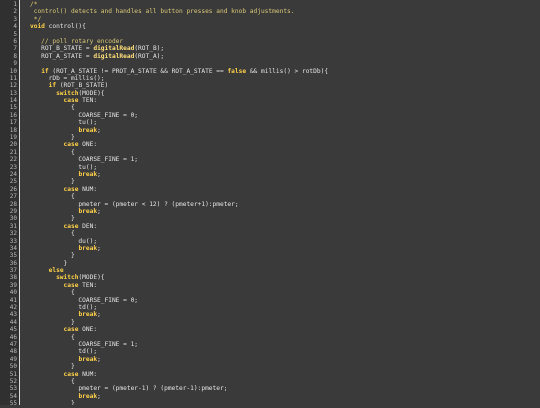  What do you see at coordinates (13, 130) in the screenshot?
I see `line-number: 18` at bounding box center [13, 130].